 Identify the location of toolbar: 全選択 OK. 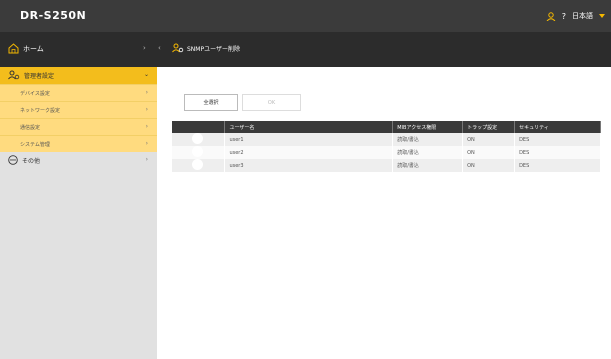
(386, 102).